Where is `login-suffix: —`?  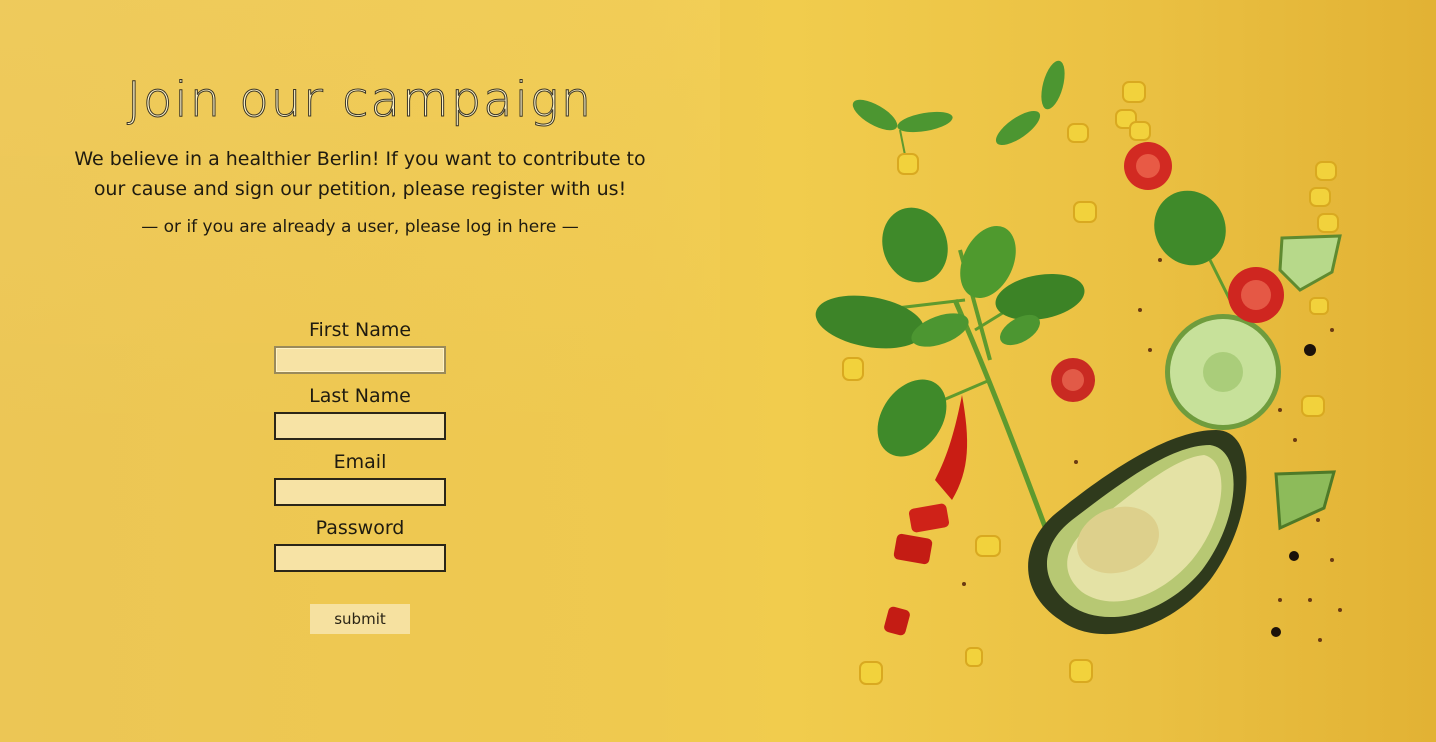
login-suffix: — is located at coordinates (567, 227).